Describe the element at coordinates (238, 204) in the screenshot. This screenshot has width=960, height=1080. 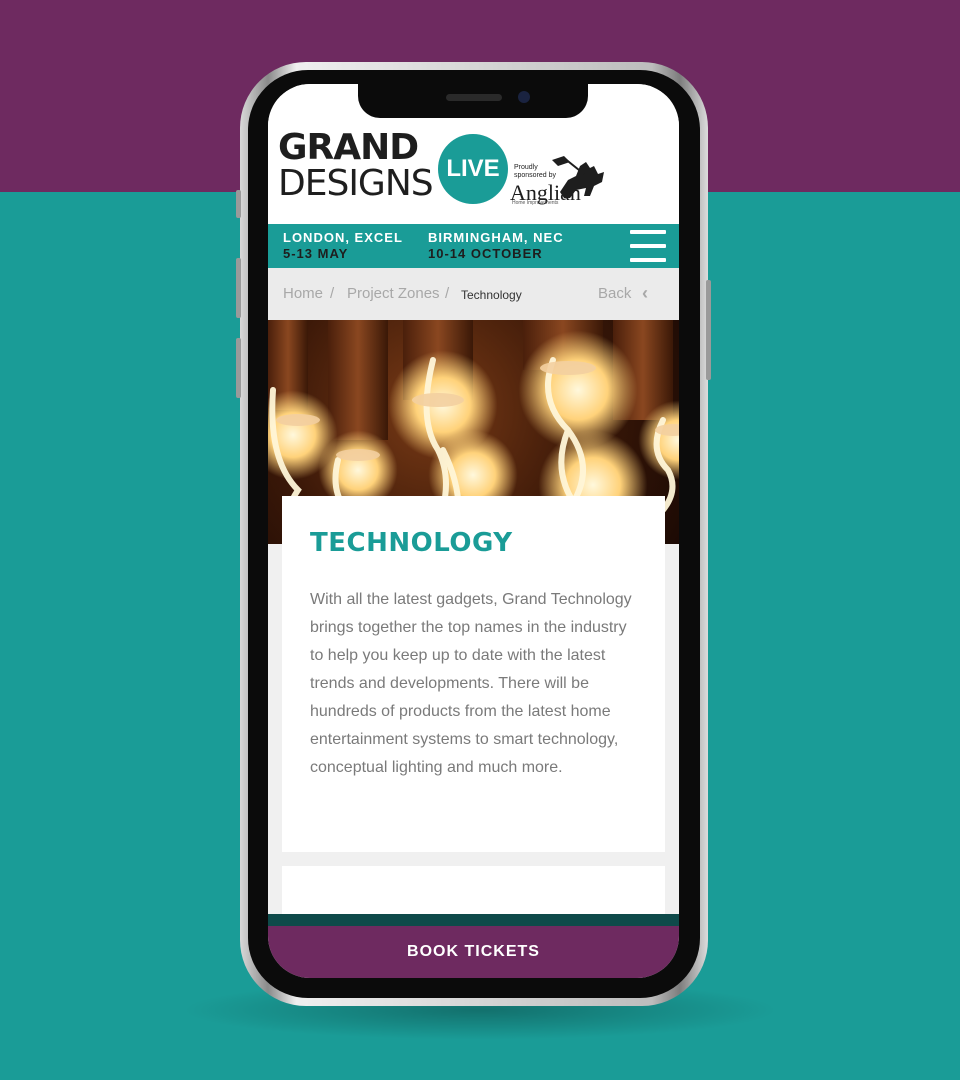
I see `phone-mute-switch` at that location.